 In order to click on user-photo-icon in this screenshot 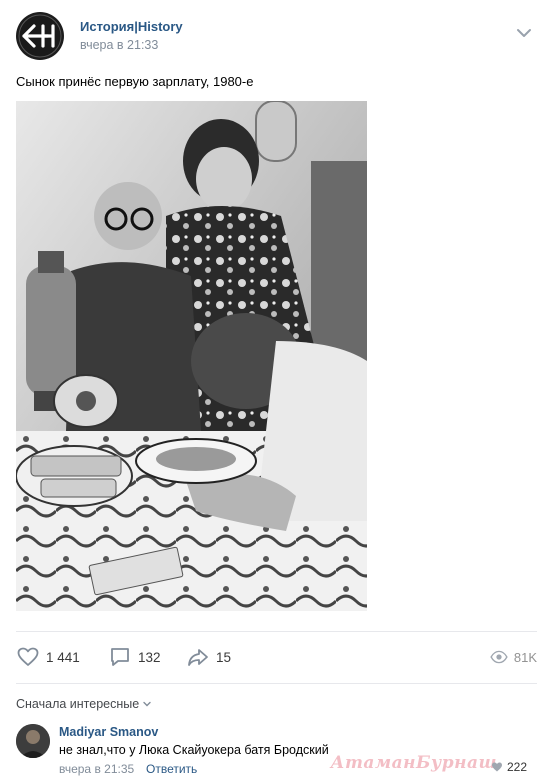, I will do `click(33, 741)`.